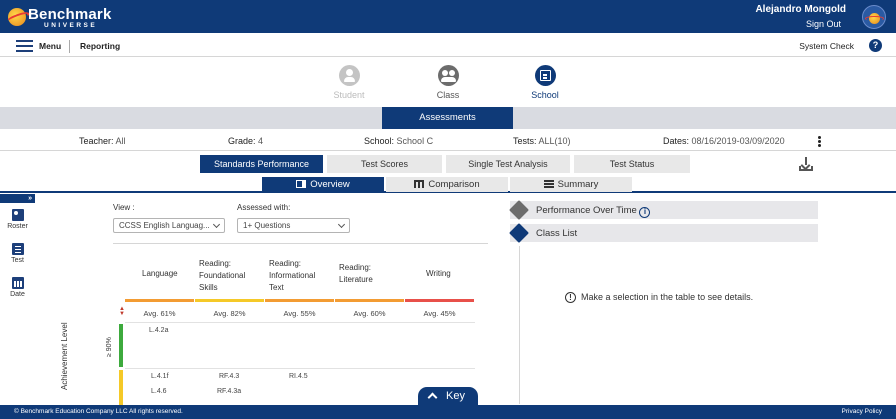 The width and height of the screenshot is (896, 419). I want to click on filter-dates: Dates: 08/16/2019-03/09/2020, so click(724, 141).